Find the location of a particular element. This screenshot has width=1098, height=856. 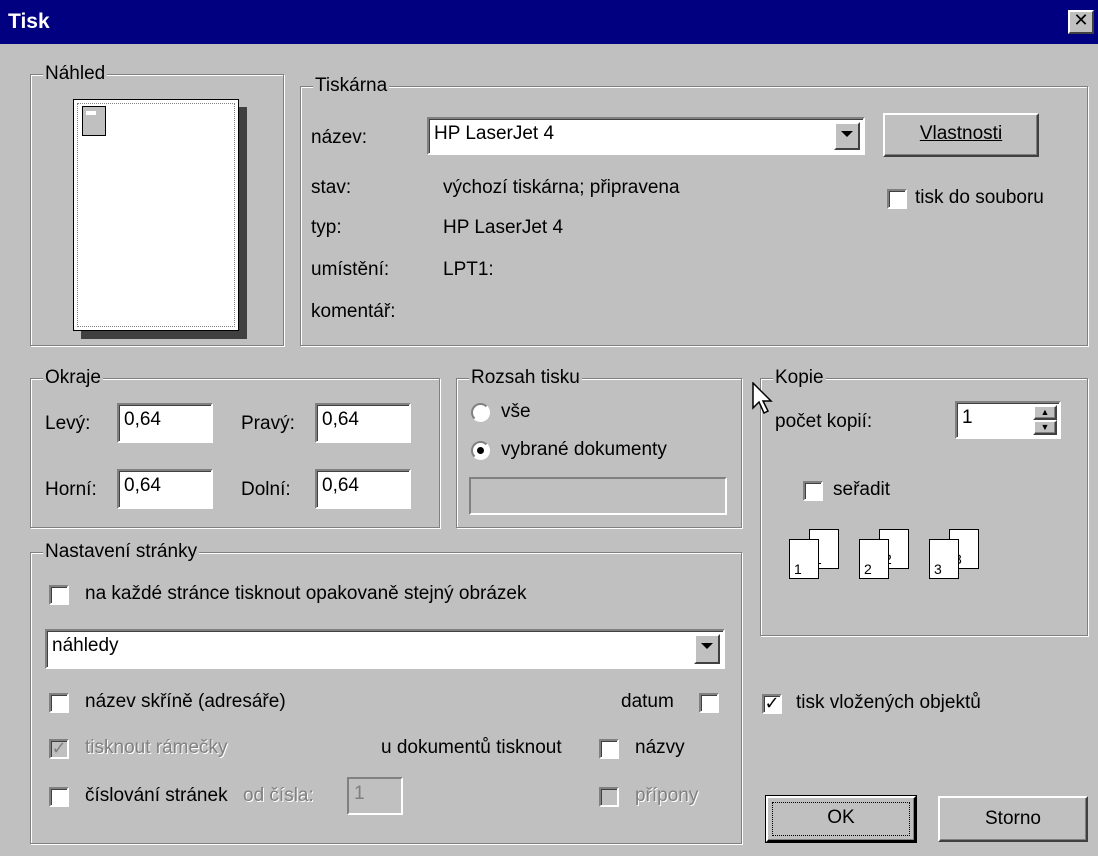

margins-legend: Okraje is located at coordinates (73, 378).